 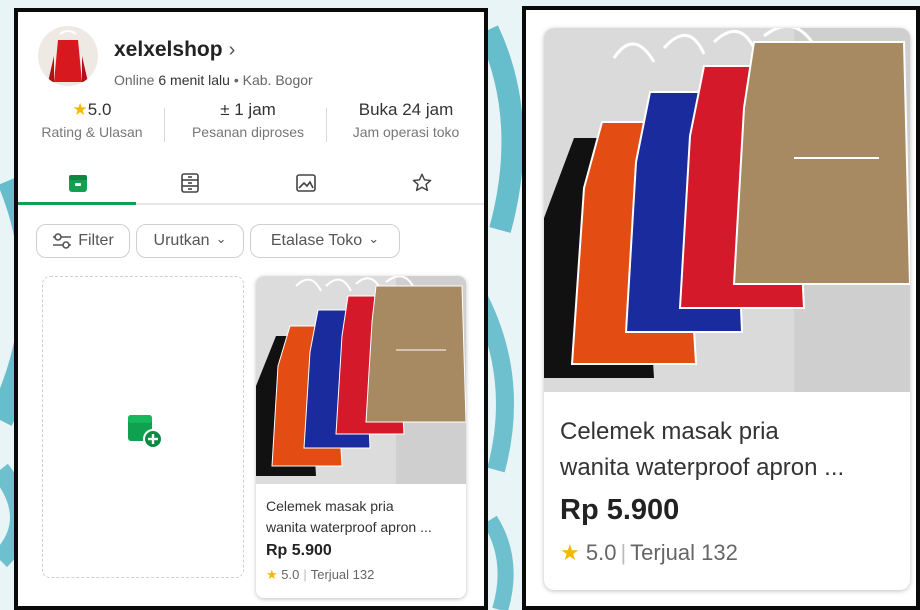 I want to click on showcase-dropdown: Etalase Toko ⌄, so click(x=325, y=241).